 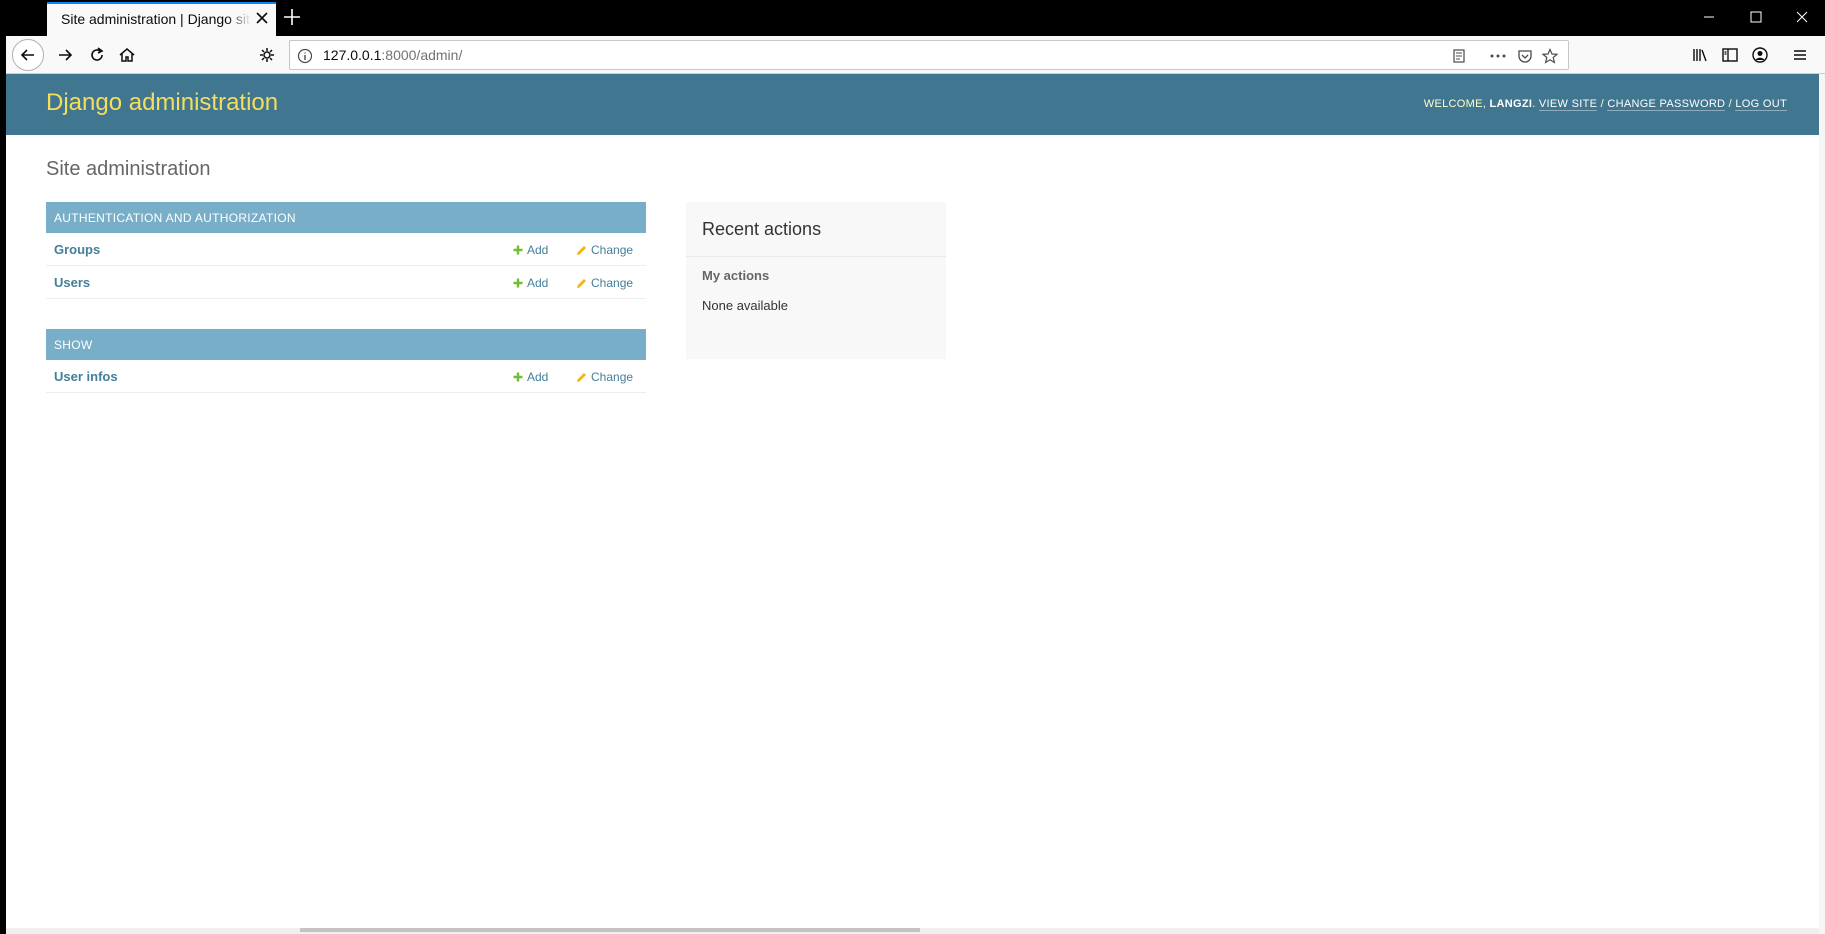 What do you see at coordinates (127, 55) in the screenshot?
I see `home-icon` at bounding box center [127, 55].